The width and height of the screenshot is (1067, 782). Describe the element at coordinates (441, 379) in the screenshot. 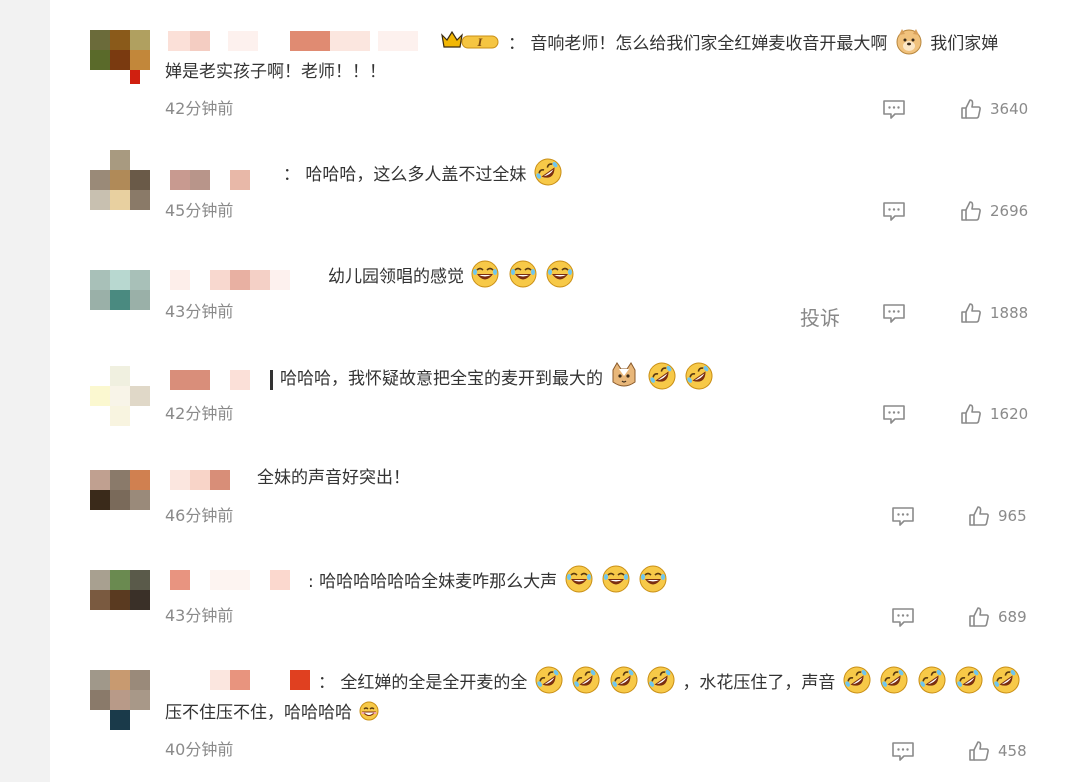

I see `comment-segment: 哈哈哈，我怀疑故意把全宝的麦开到最大的` at that location.